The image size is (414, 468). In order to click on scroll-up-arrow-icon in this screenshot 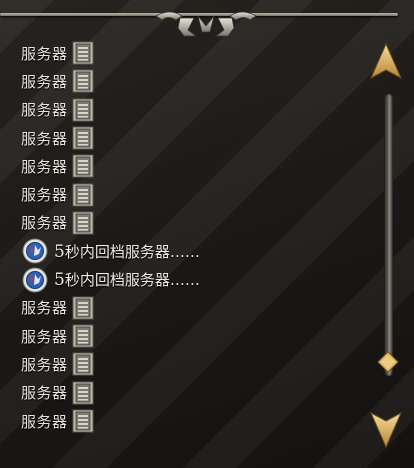, I will do `click(386, 62)`.